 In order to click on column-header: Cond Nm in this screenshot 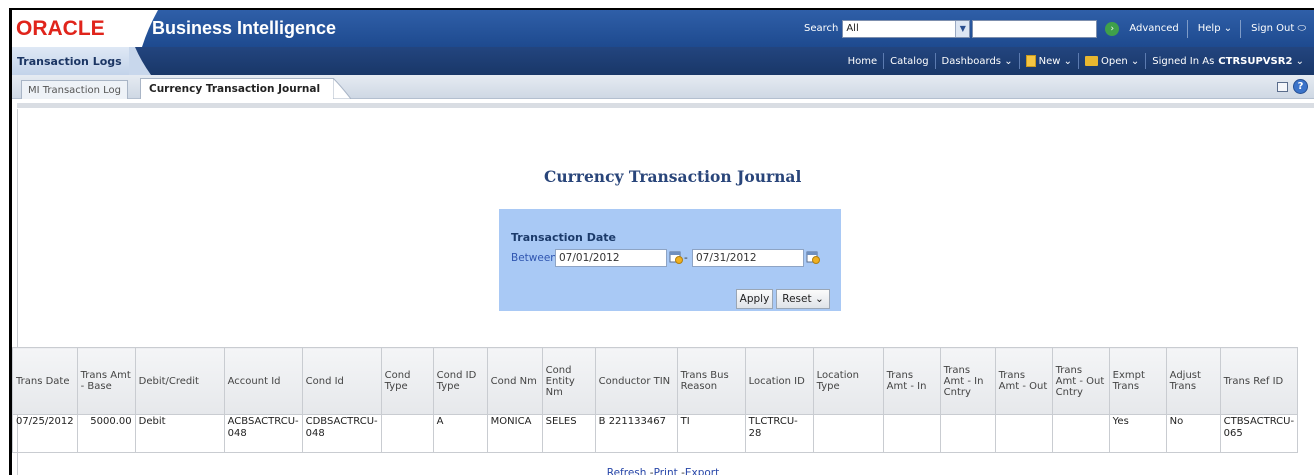, I will do `click(514, 381)`.